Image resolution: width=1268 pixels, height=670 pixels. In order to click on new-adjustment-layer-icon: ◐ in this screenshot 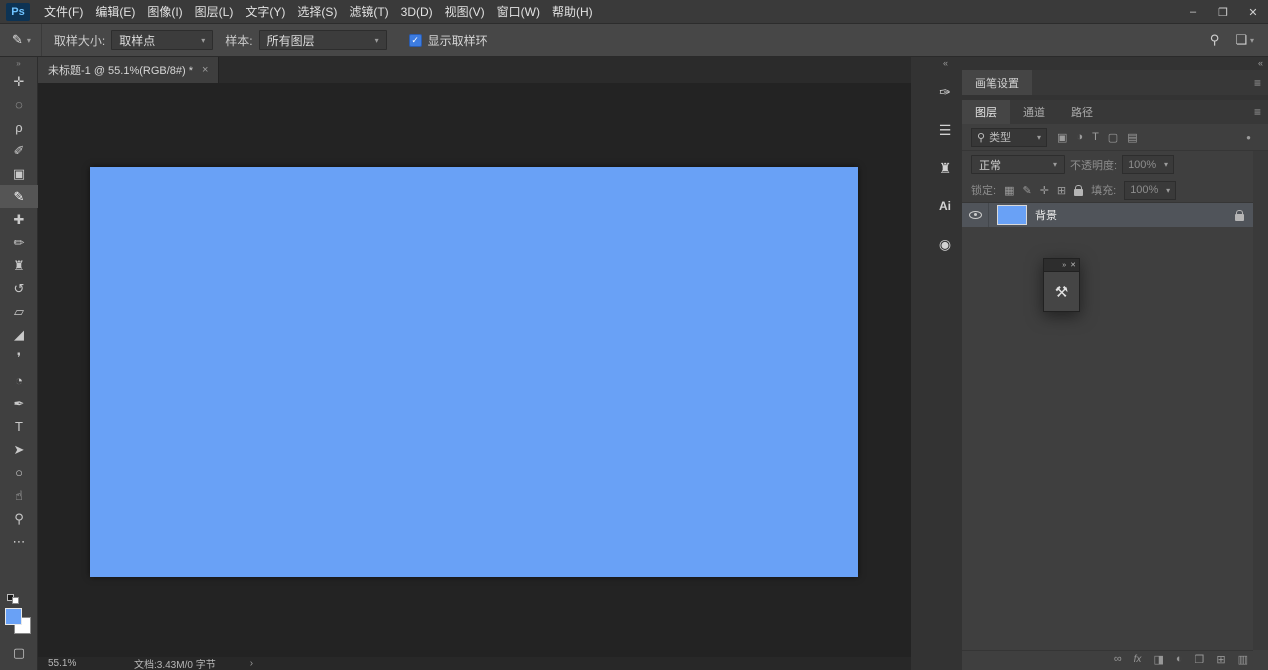, I will do `click(1179, 659)`.